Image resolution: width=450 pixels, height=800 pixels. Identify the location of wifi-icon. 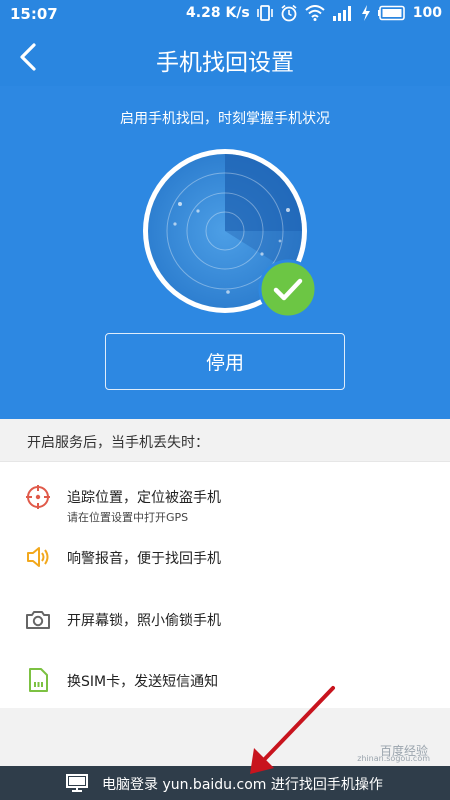
(315, 13).